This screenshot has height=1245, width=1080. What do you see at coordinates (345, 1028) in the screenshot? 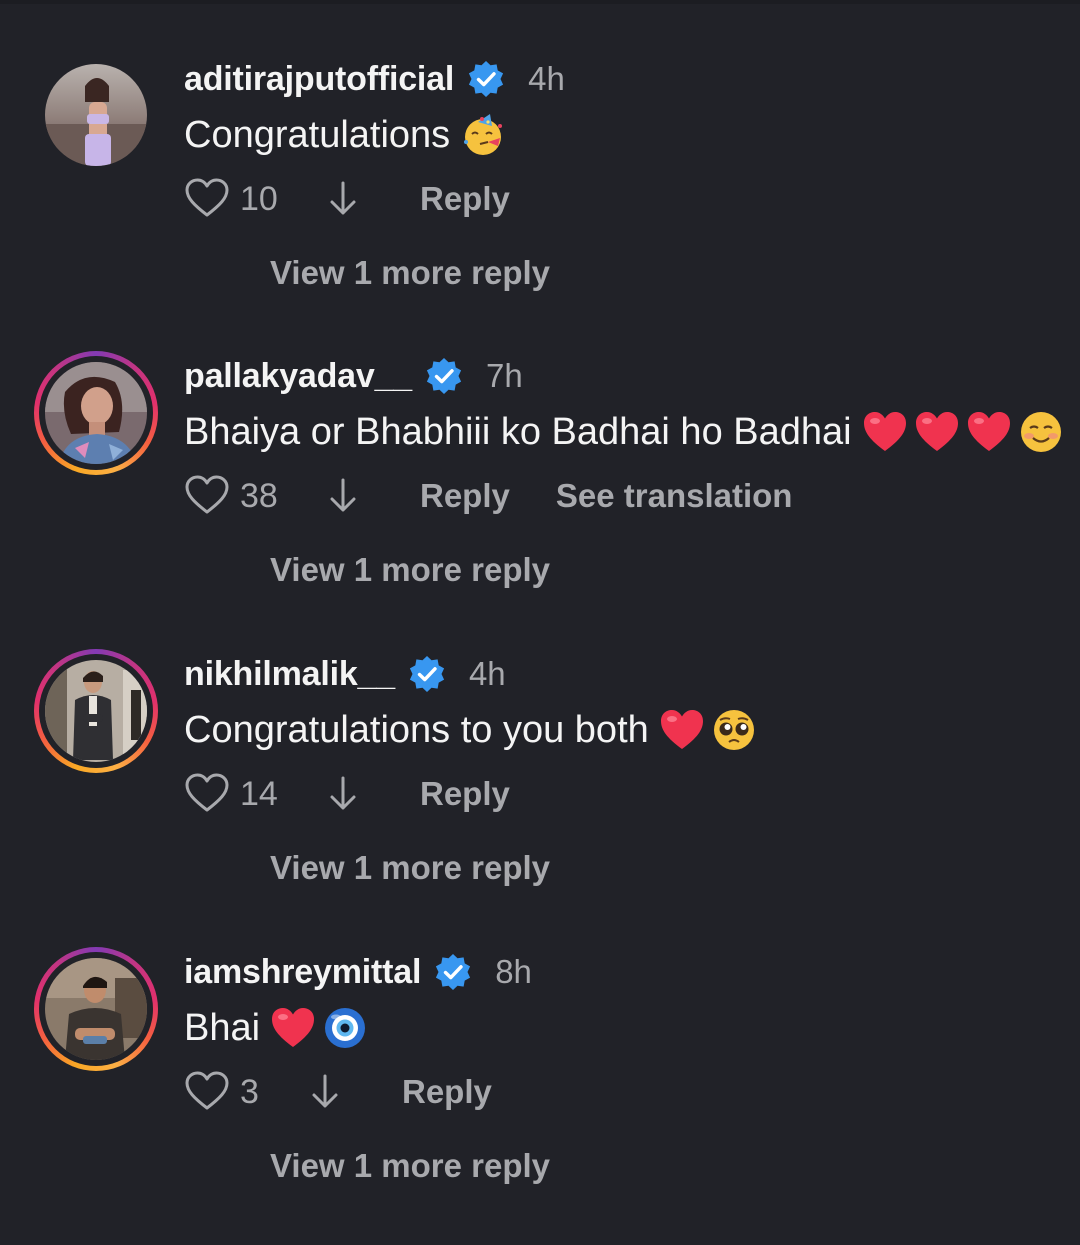
I see `nazar-amulet-emoji` at bounding box center [345, 1028].